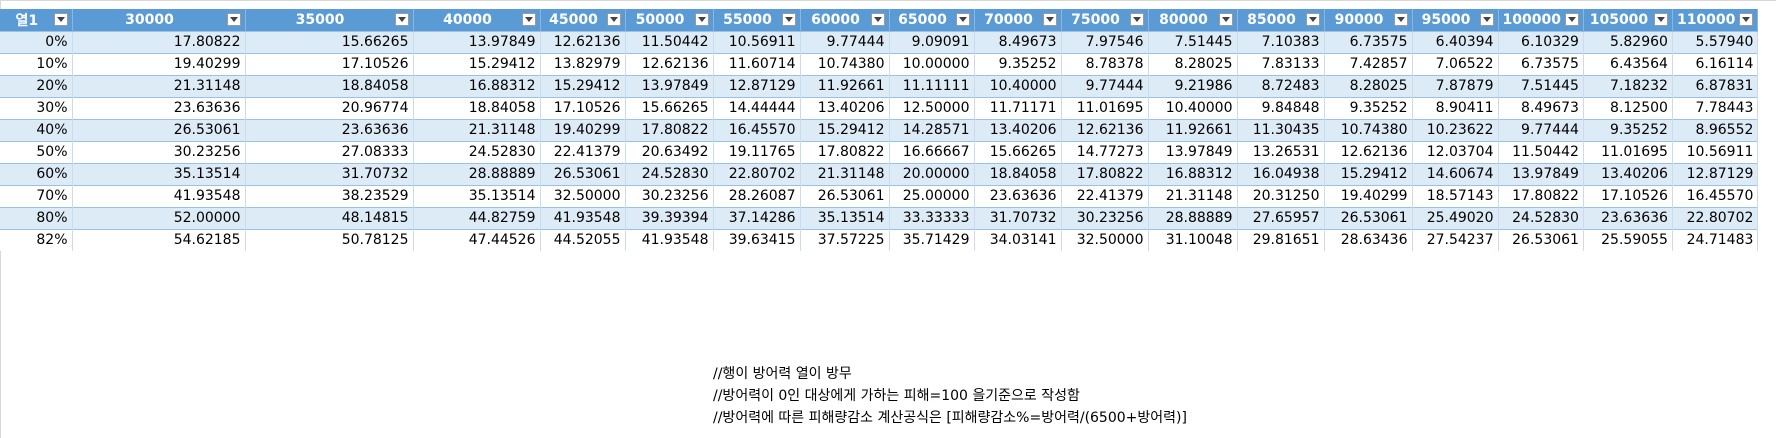  Describe the element at coordinates (932, 151) in the screenshot. I see `value-cell: 16.66667` at that location.